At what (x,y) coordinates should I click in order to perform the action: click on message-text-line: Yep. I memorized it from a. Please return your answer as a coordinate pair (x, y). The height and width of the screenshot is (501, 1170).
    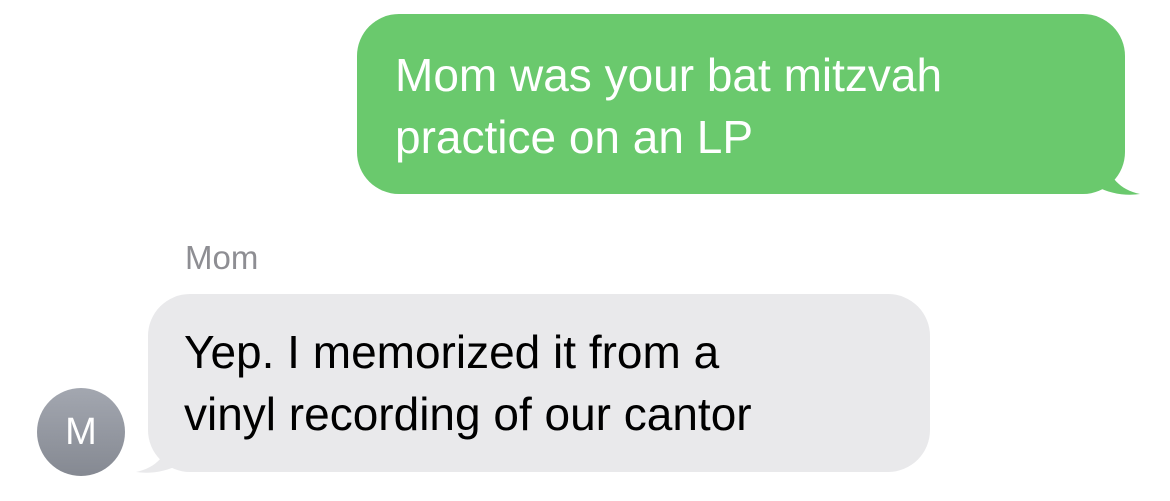
    Looking at the image, I should click on (452, 352).